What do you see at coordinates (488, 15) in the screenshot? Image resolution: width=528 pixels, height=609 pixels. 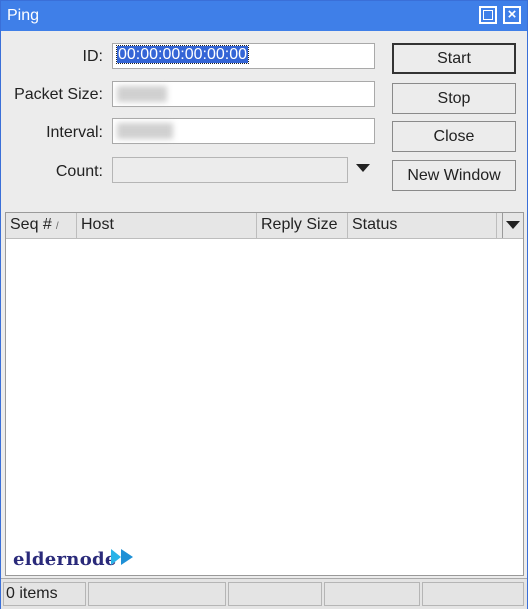 I see `maximize-icon` at bounding box center [488, 15].